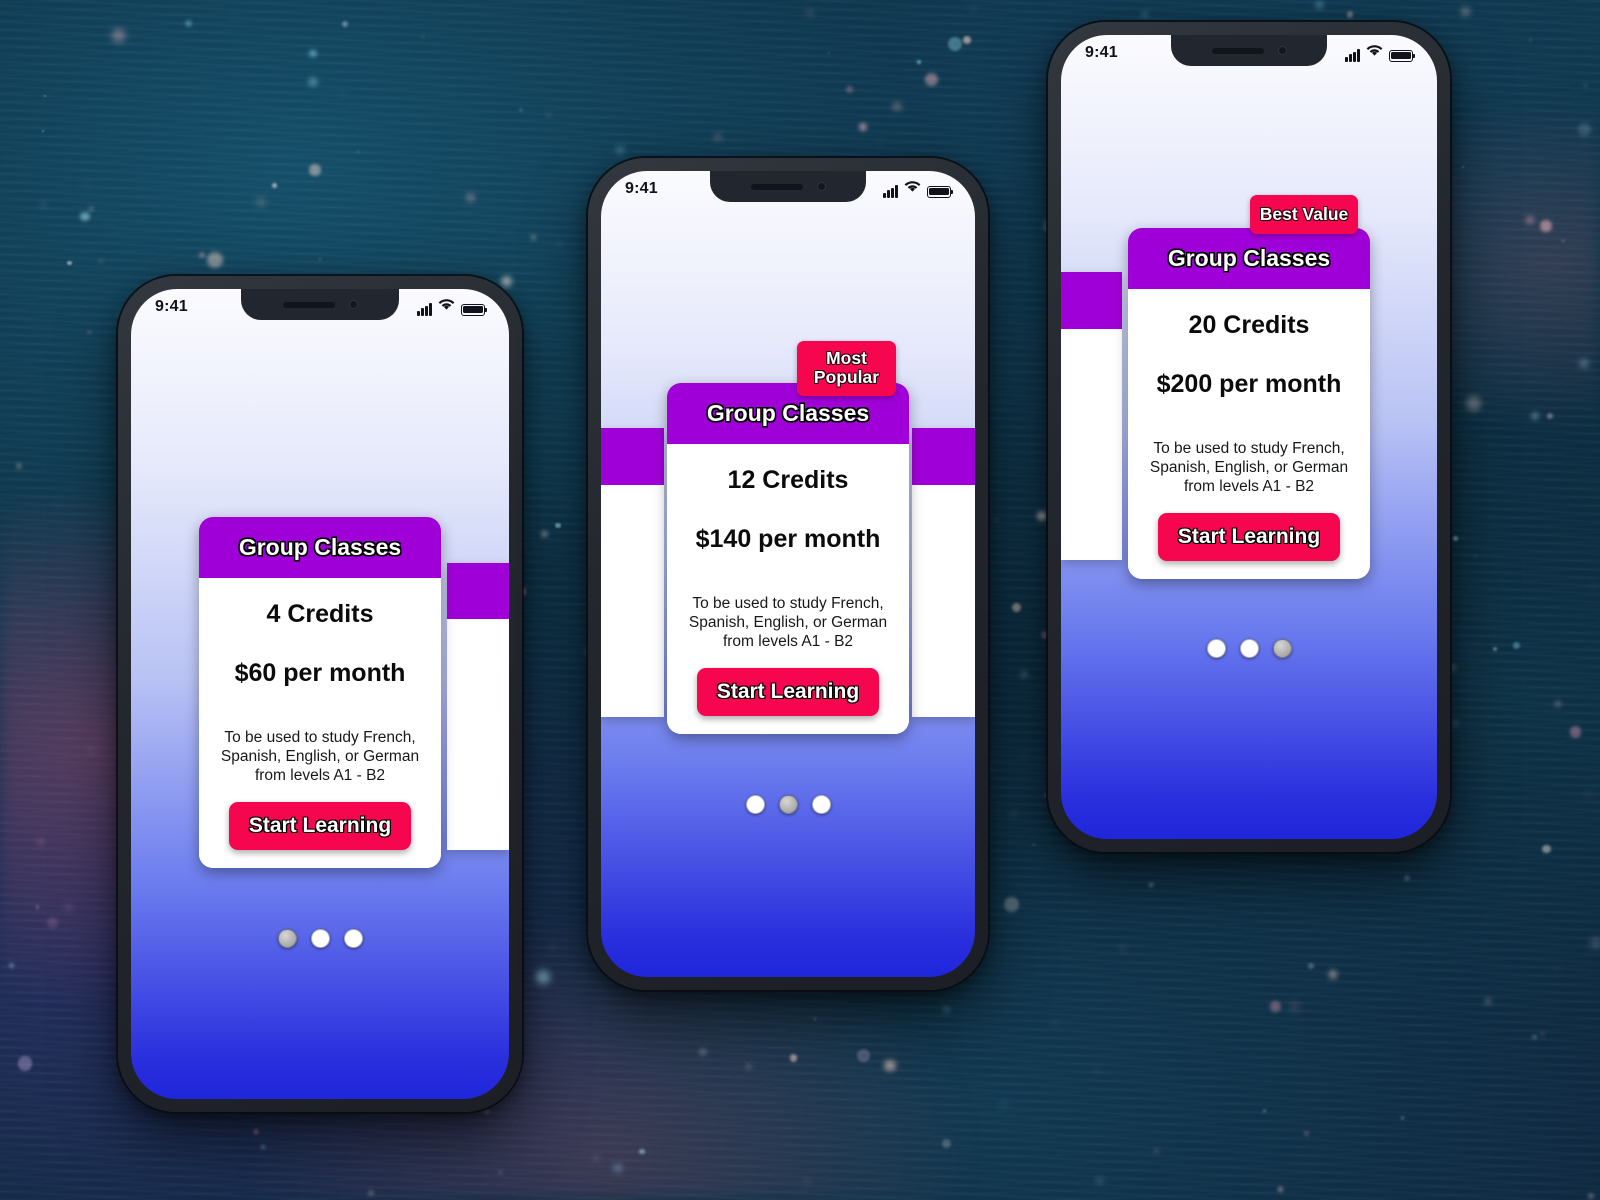  Describe the element at coordinates (320, 614) in the screenshot. I see `plan-credits: 4 Credits` at that location.